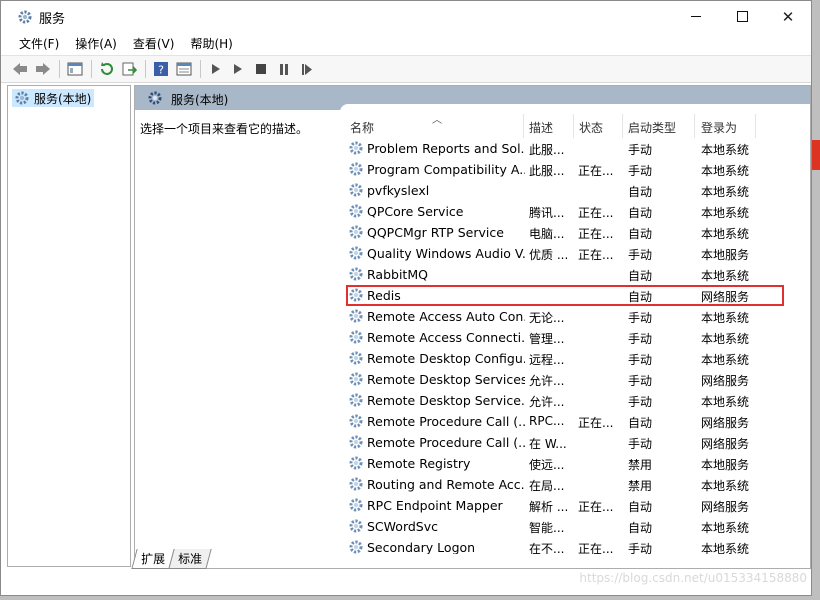 The image size is (820, 600). Describe the element at coordinates (566, 316) in the screenshot. I see `table-row: Remote Access Auto Con... 无论... 手动 本地系统` at that location.